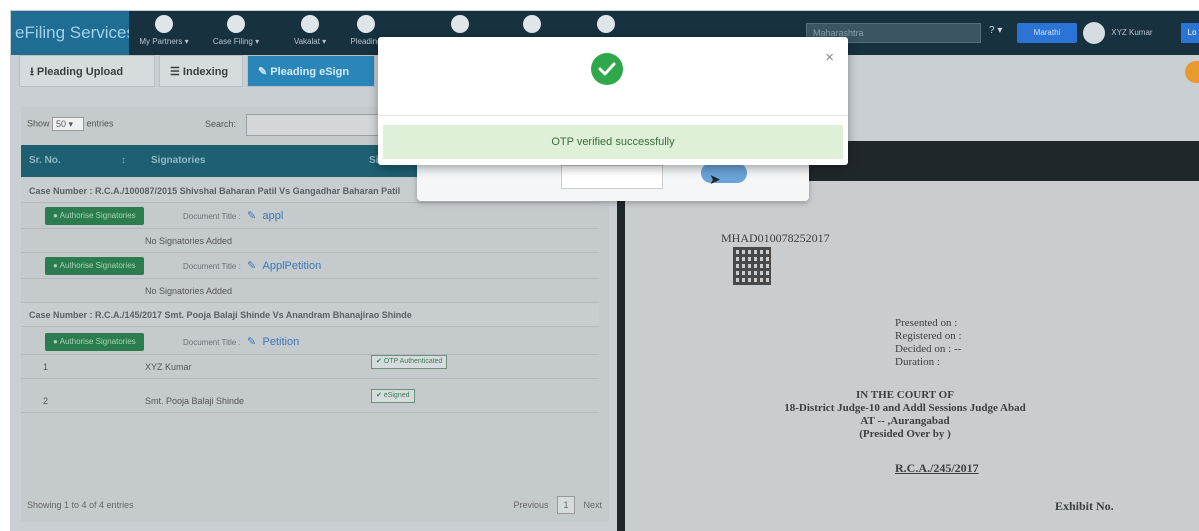 Image resolution: width=1199 pixels, height=531 pixels. What do you see at coordinates (917, 362) in the screenshot?
I see `duration: Duration :` at bounding box center [917, 362].